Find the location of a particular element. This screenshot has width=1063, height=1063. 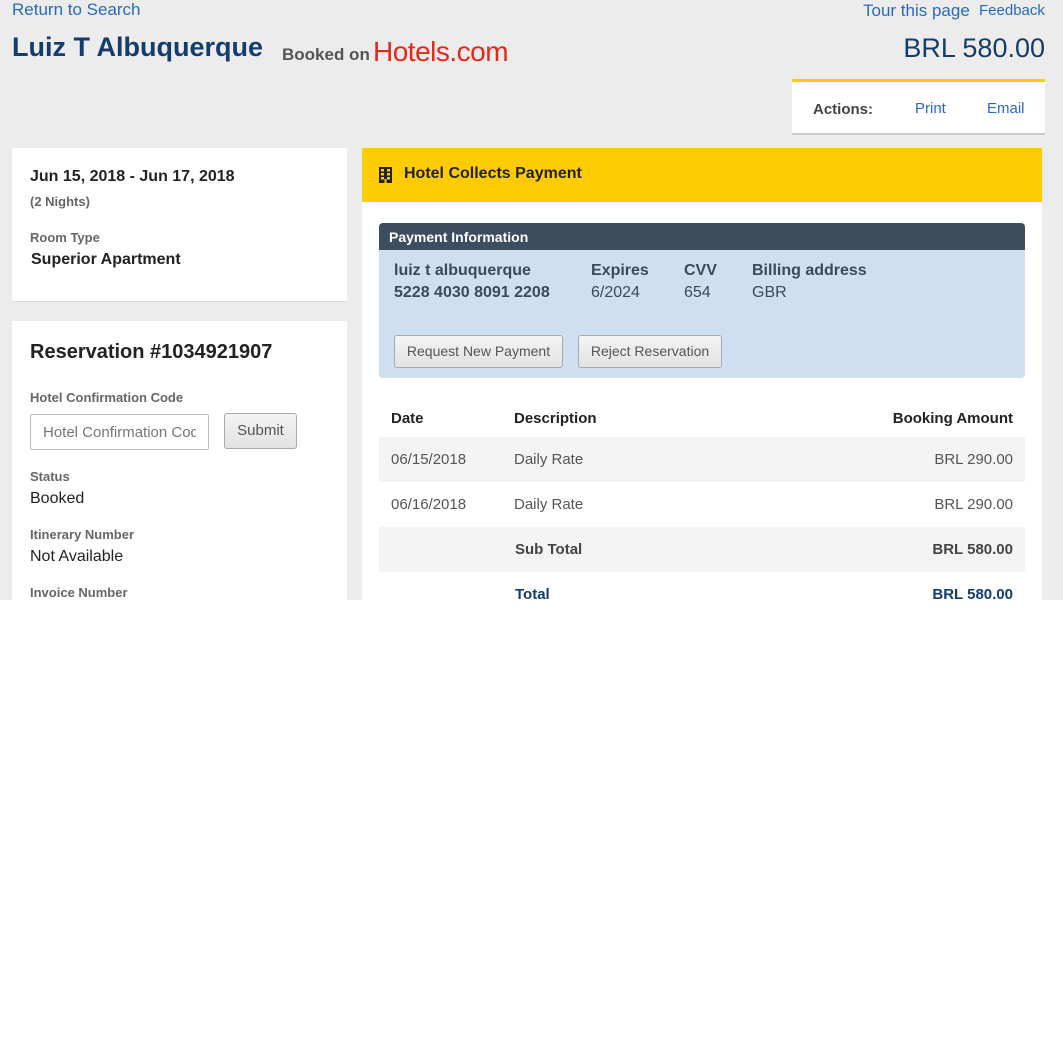

table-row: 06/16/2018 Daily Rate BRL 290.00 is located at coordinates (702, 504).